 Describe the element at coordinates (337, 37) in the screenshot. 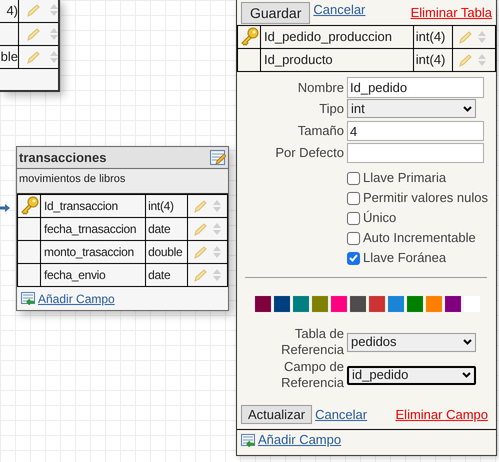

I see `field-name: Id_pedido_produccion` at that location.